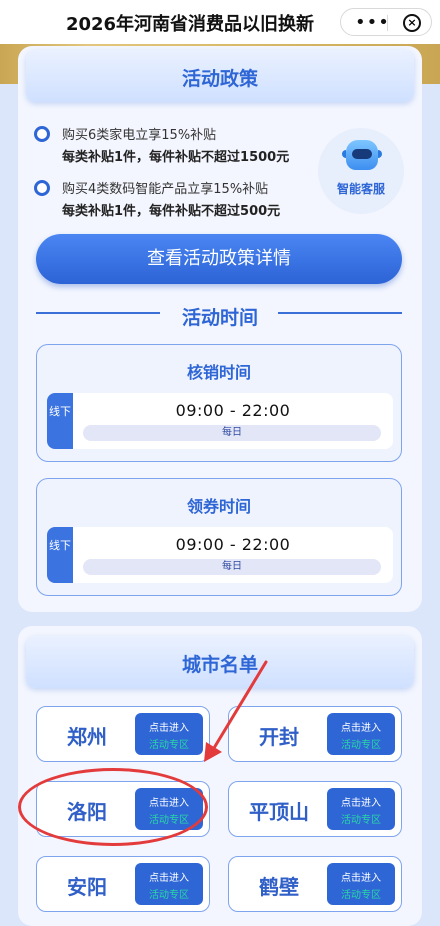 The width and height of the screenshot is (440, 926). I want to click on smart-assistant-button: 智能客服, so click(361, 171).